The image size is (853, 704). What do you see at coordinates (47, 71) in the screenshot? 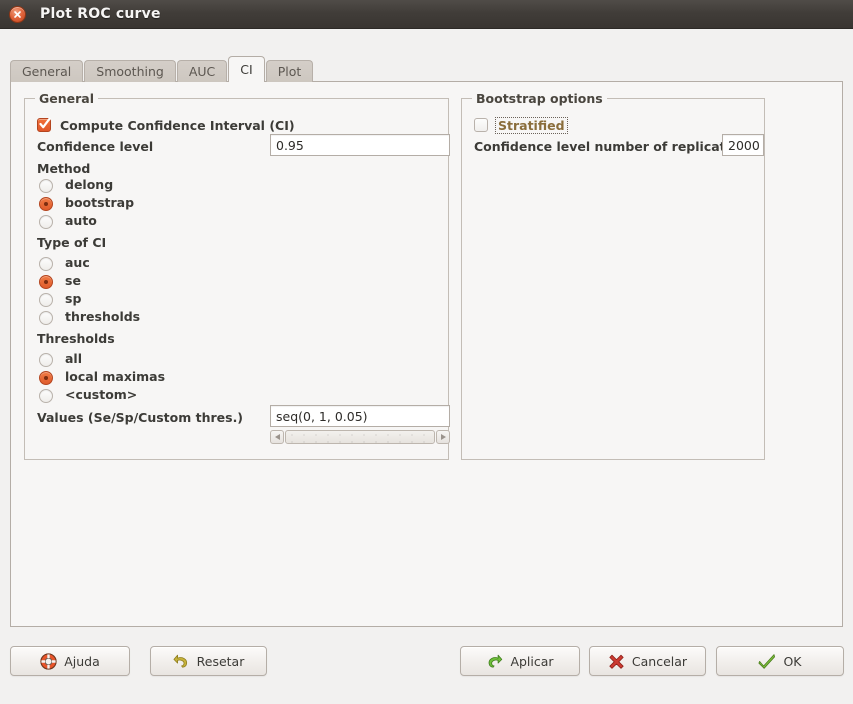
I see `tab-general: General` at bounding box center [47, 71].